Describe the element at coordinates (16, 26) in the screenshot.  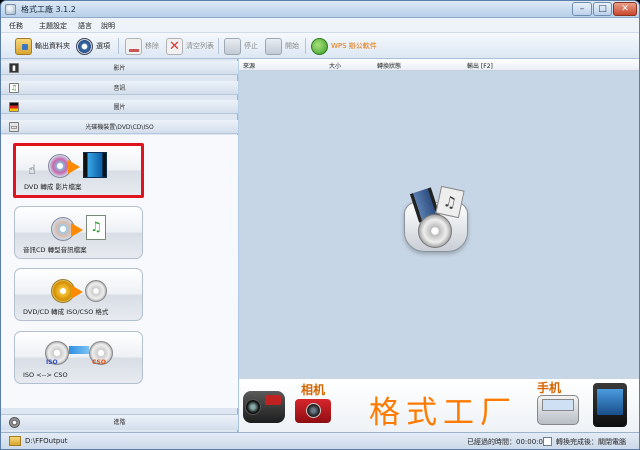
I see `menu-task: 任務` at that location.